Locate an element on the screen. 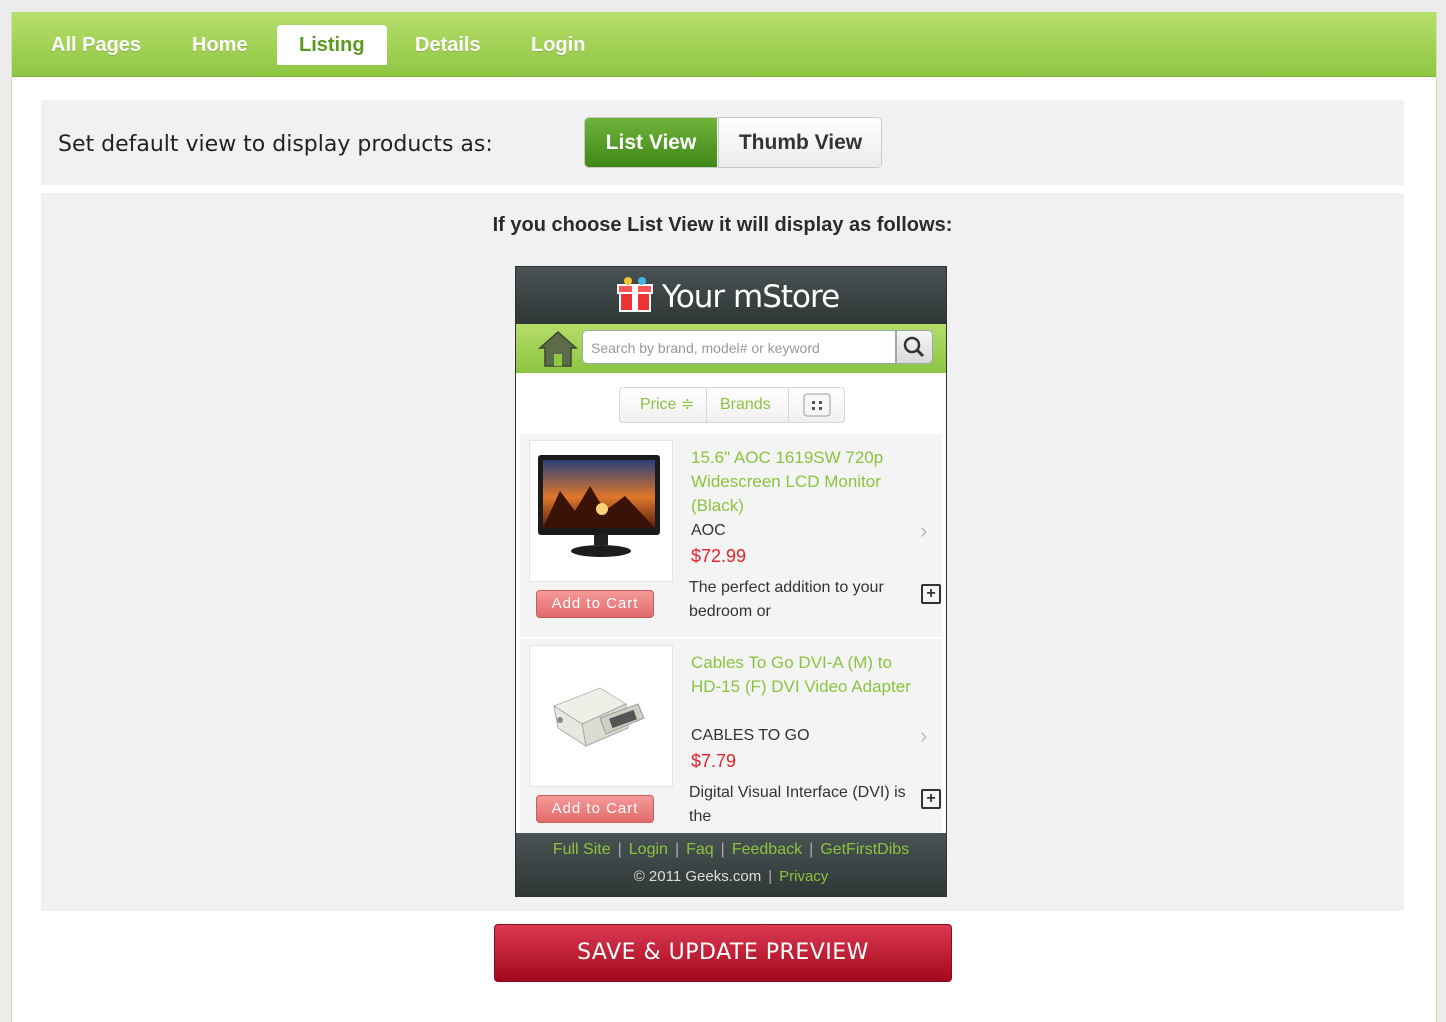  store-filter-bar: Price ≑ Brands is located at coordinates (732, 405).